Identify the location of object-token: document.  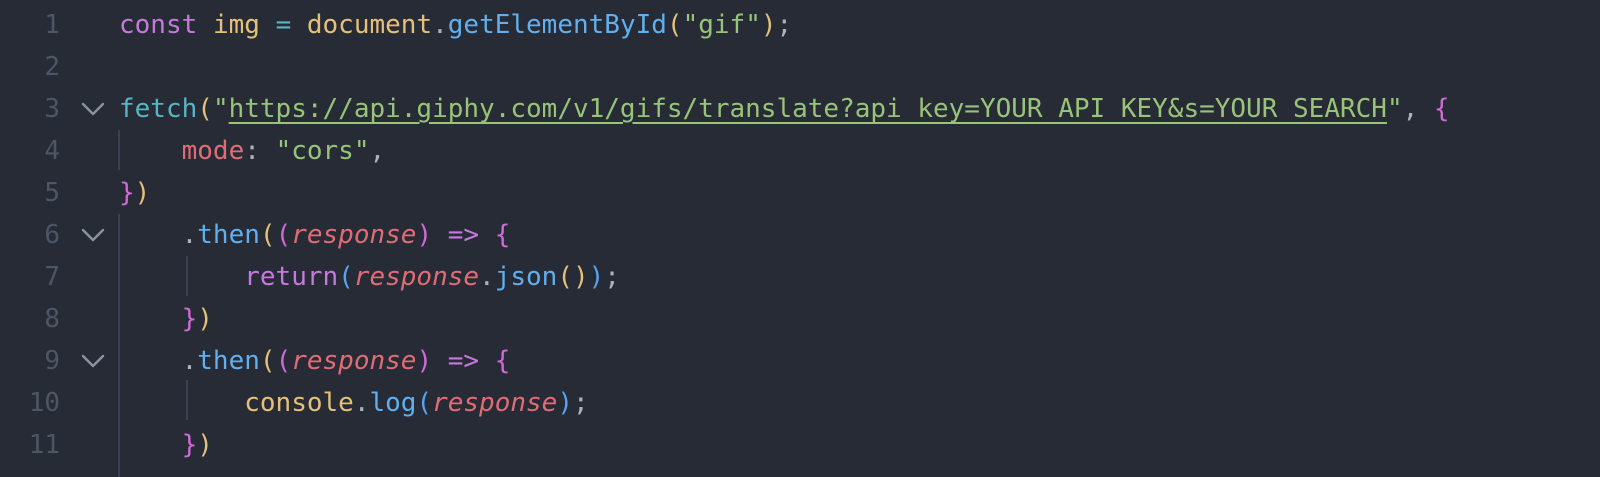
(369, 25).